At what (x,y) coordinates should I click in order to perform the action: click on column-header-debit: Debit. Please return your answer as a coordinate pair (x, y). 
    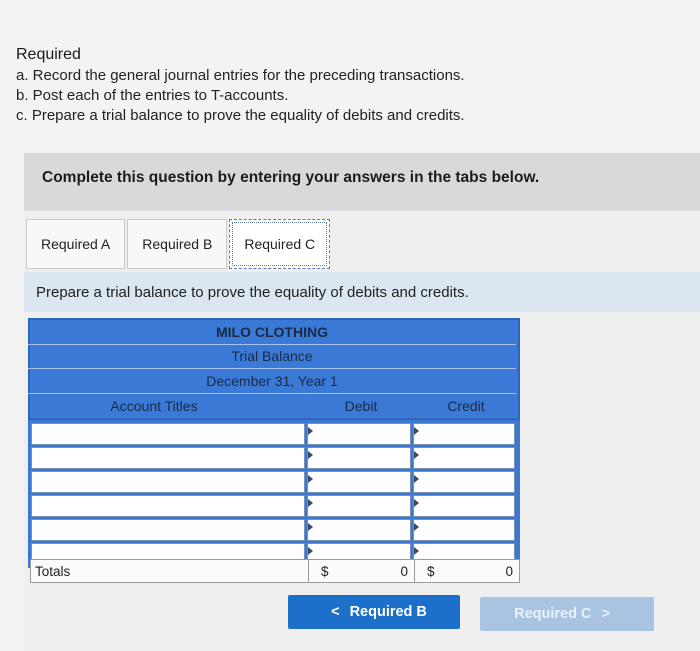
    Looking at the image, I should click on (361, 405).